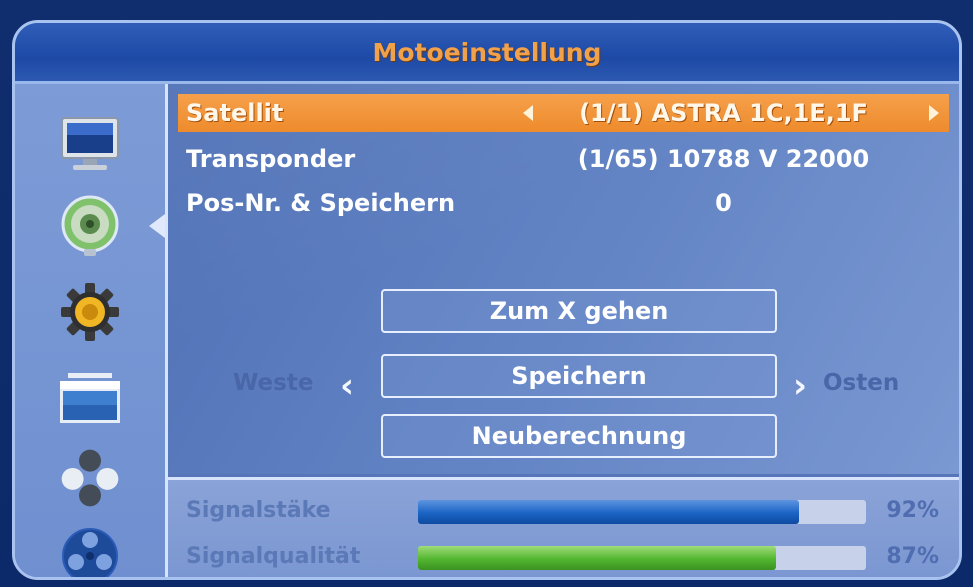 The width and height of the screenshot is (973, 587). Describe the element at coordinates (273, 556) in the screenshot. I see `signal-quality-label: Signalqualität` at that location.